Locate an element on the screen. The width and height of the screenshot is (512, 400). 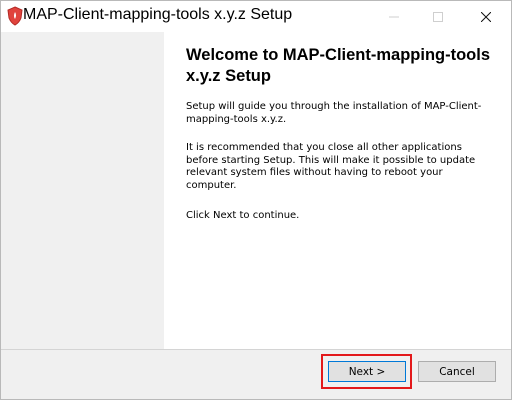
minimize-icon is located at coordinates (394, 16).